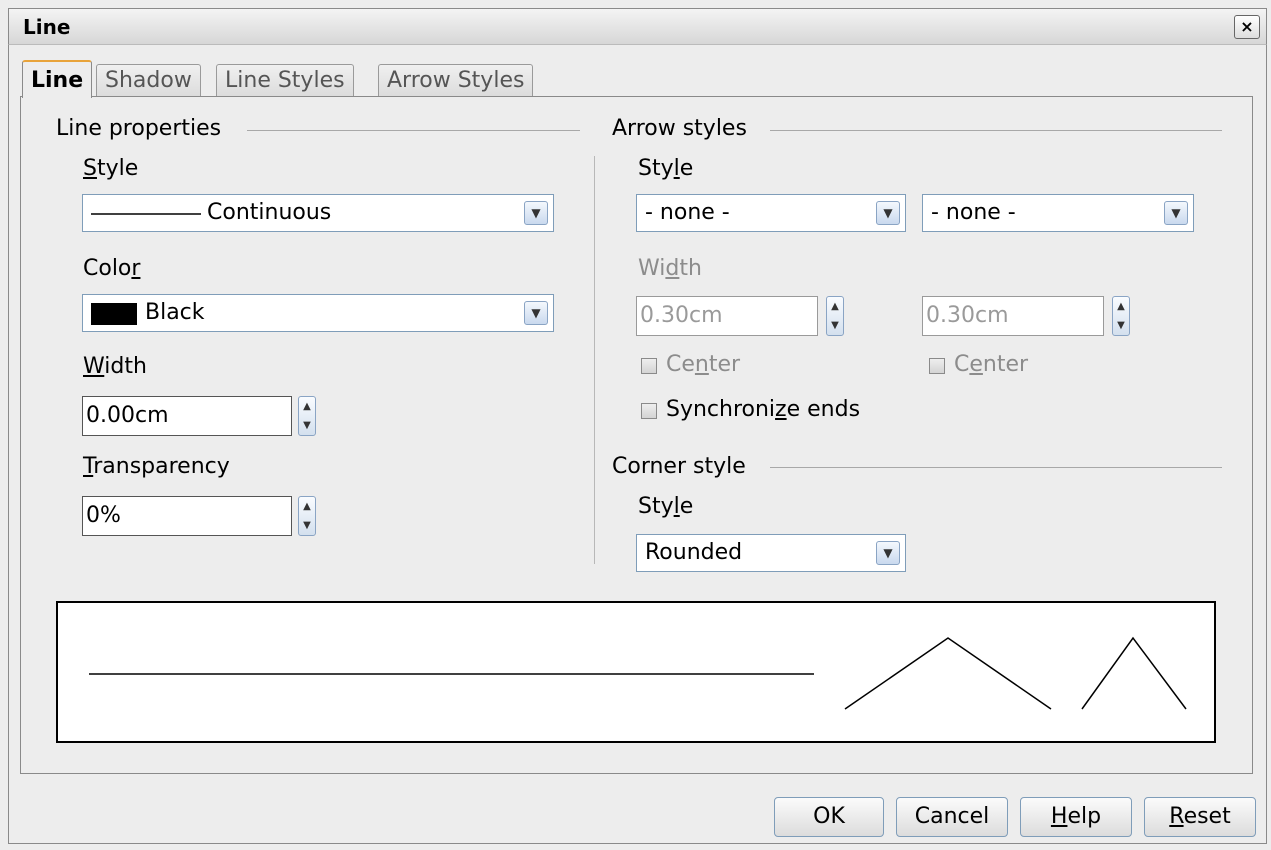  Describe the element at coordinates (47, 27) in the screenshot. I see `window-title: Line` at that location.